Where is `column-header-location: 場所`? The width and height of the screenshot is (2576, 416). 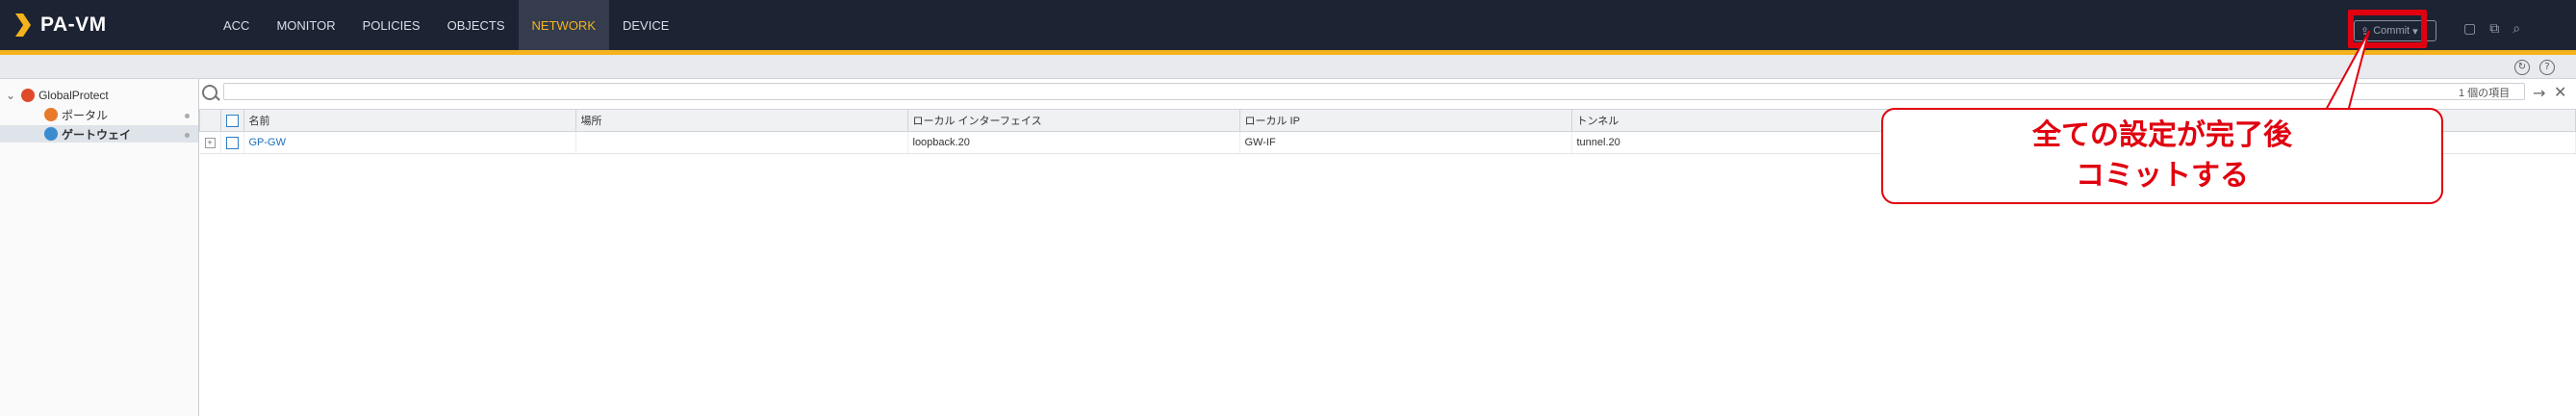 column-header-location: 場所 is located at coordinates (741, 121).